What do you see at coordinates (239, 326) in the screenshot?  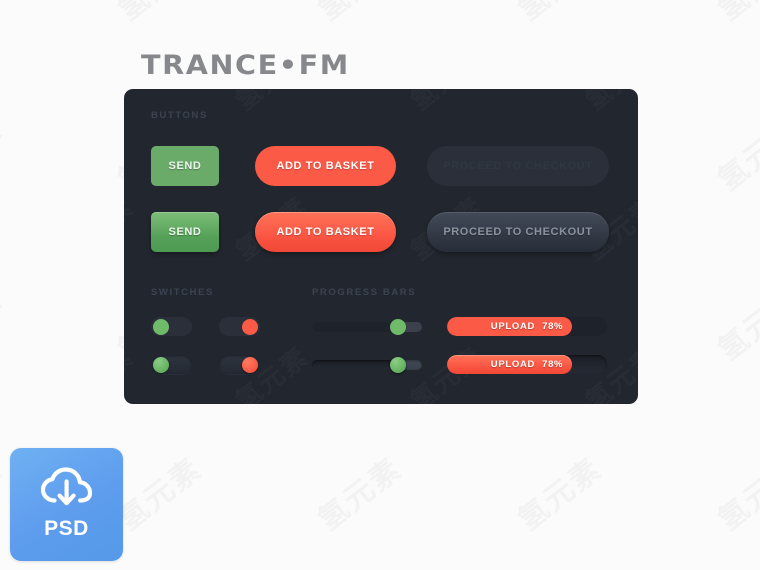 I see `toggle-switch-off-flat` at bounding box center [239, 326].